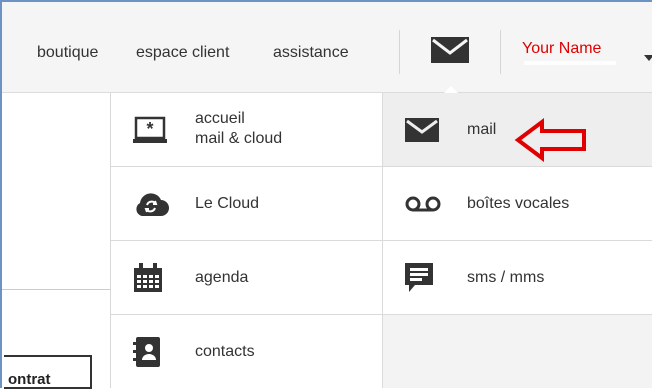  What do you see at coordinates (506, 277) in the screenshot?
I see `menu-item-label: sms / mms` at bounding box center [506, 277].